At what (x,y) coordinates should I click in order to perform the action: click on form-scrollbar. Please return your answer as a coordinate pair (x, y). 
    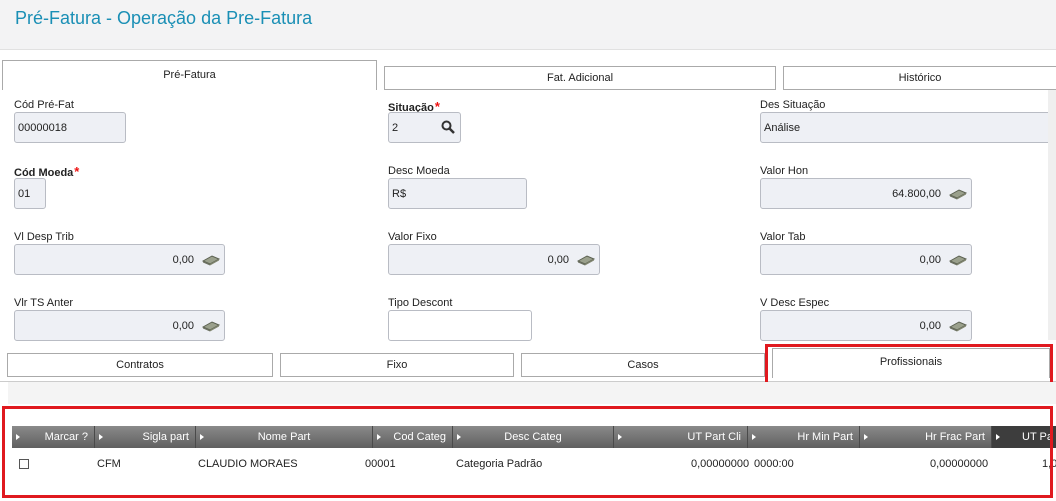
    Looking at the image, I should click on (1052, 215).